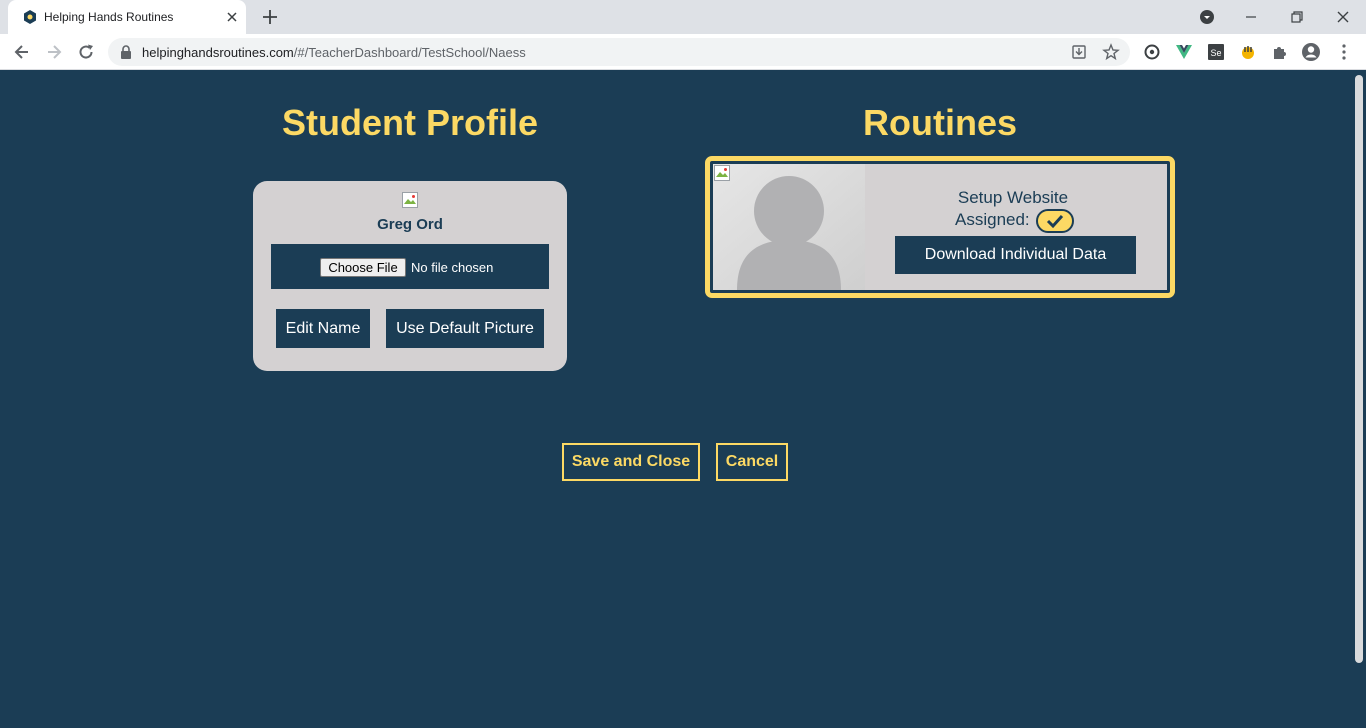 The height and width of the screenshot is (728, 1366). I want to click on lock-icon, so click(126, 52).